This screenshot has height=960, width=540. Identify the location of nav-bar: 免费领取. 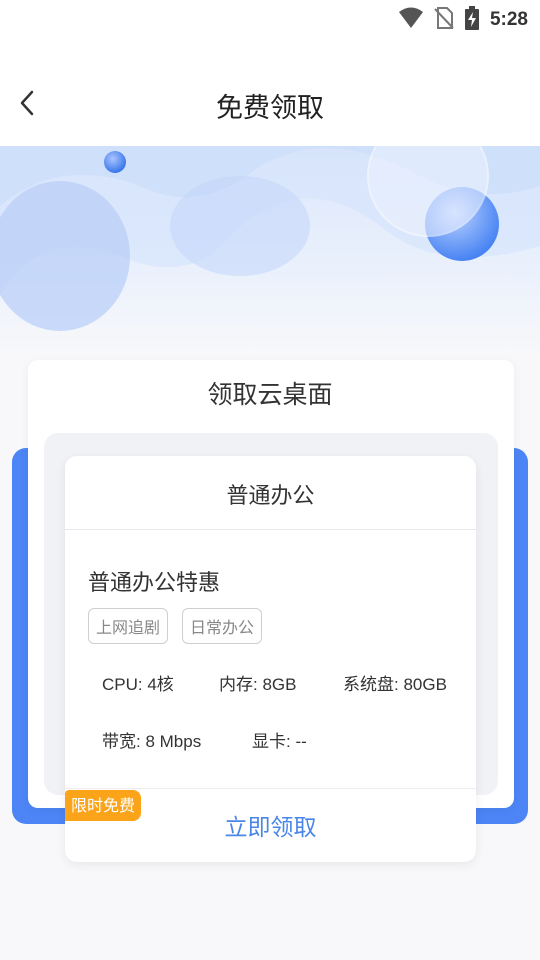
(270, 91).